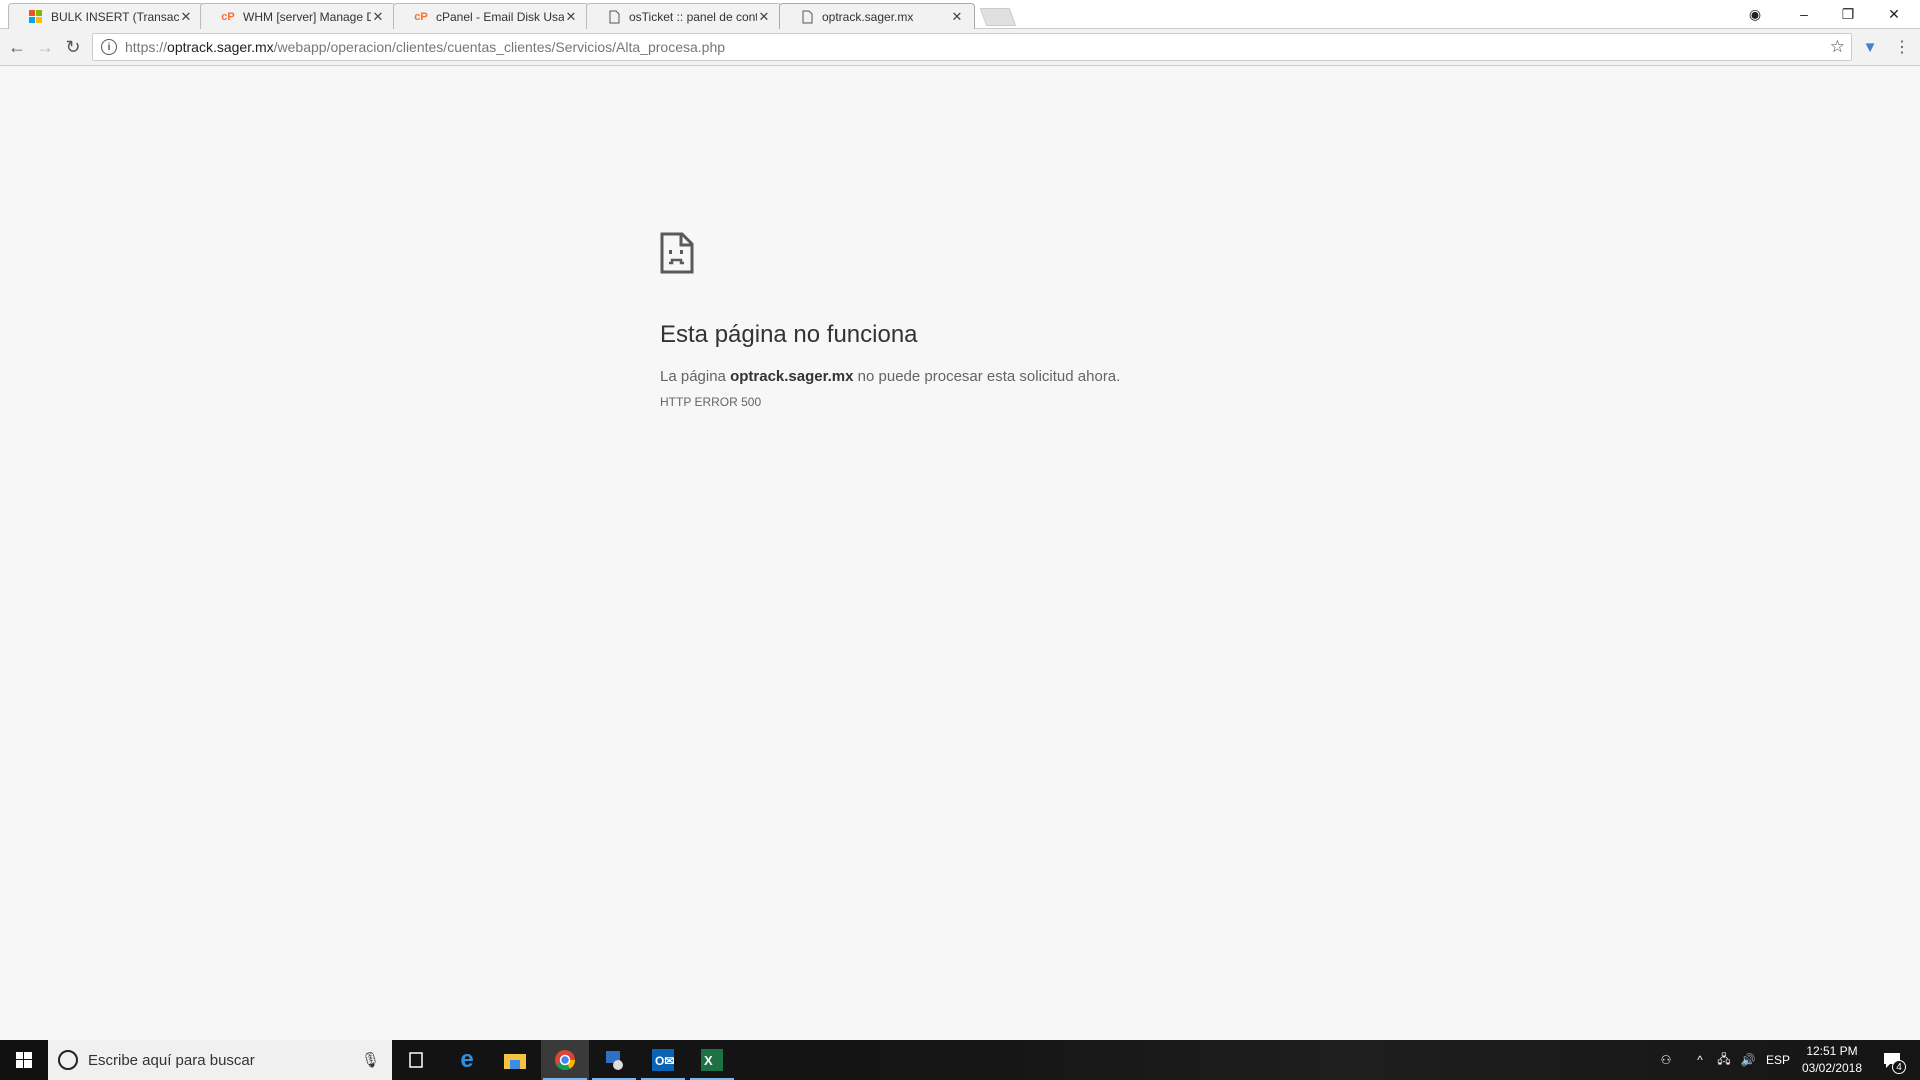 Image resolution: width=1920 pixels, height=1080 pixels. I want to click on extension-icon: ▼, so click(1870, 47).